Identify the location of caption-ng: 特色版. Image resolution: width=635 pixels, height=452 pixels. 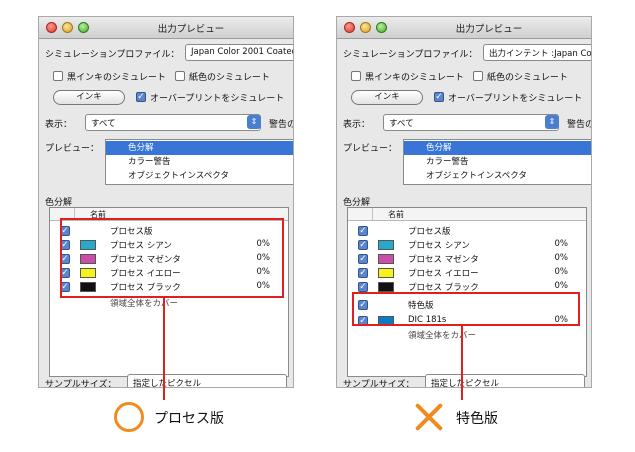
(477, 419).